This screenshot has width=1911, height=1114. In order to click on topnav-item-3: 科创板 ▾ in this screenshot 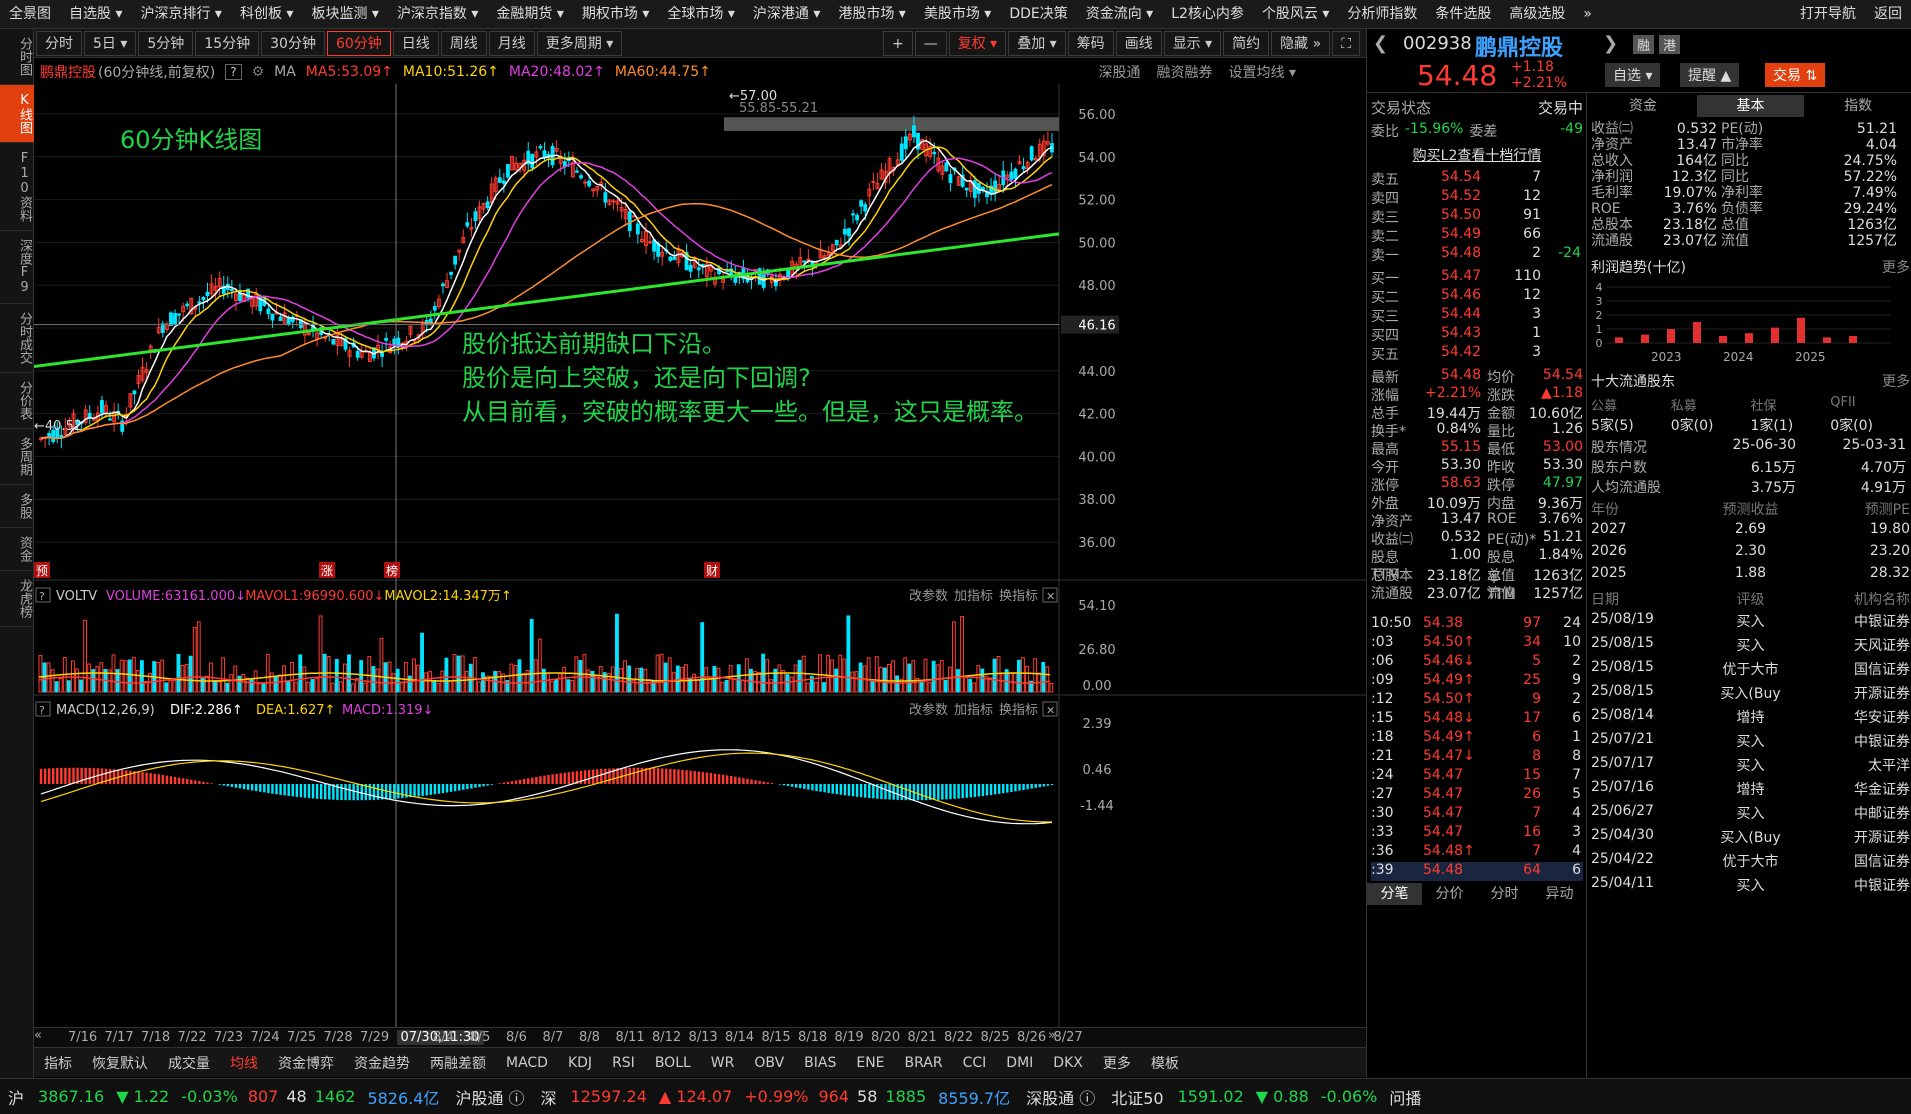, I will do `click(266, 14)`.